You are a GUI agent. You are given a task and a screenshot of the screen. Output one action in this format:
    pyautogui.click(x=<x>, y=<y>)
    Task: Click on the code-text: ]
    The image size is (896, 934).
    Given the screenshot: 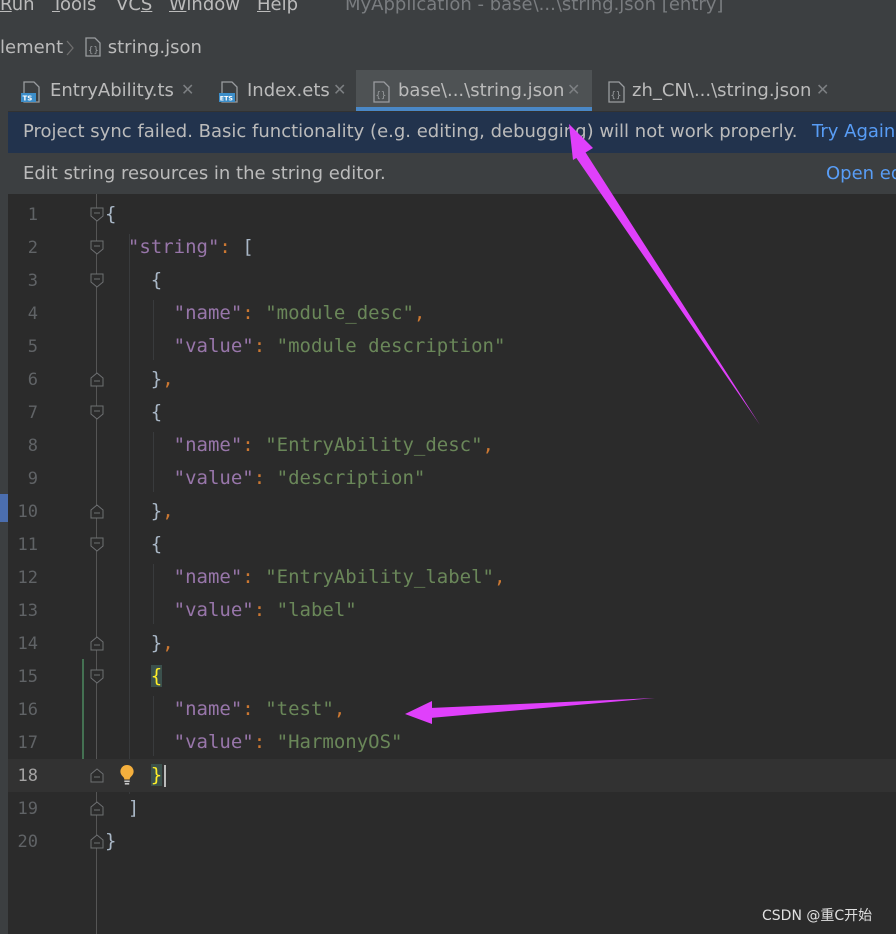 What is the action you would take?
    pyautogui.click(x=122, y=808)
    